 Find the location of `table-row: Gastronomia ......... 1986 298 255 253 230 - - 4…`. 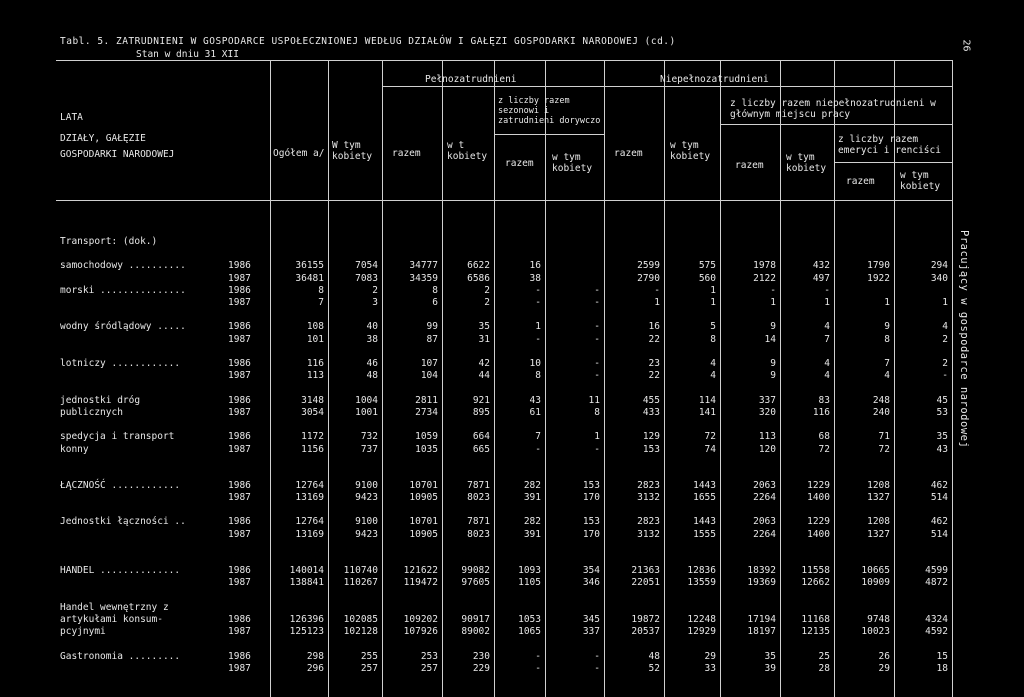

table-row: Gastronomia ......... 1986 298 255 253 230 - - 4… is located at coordinates (476, 657).